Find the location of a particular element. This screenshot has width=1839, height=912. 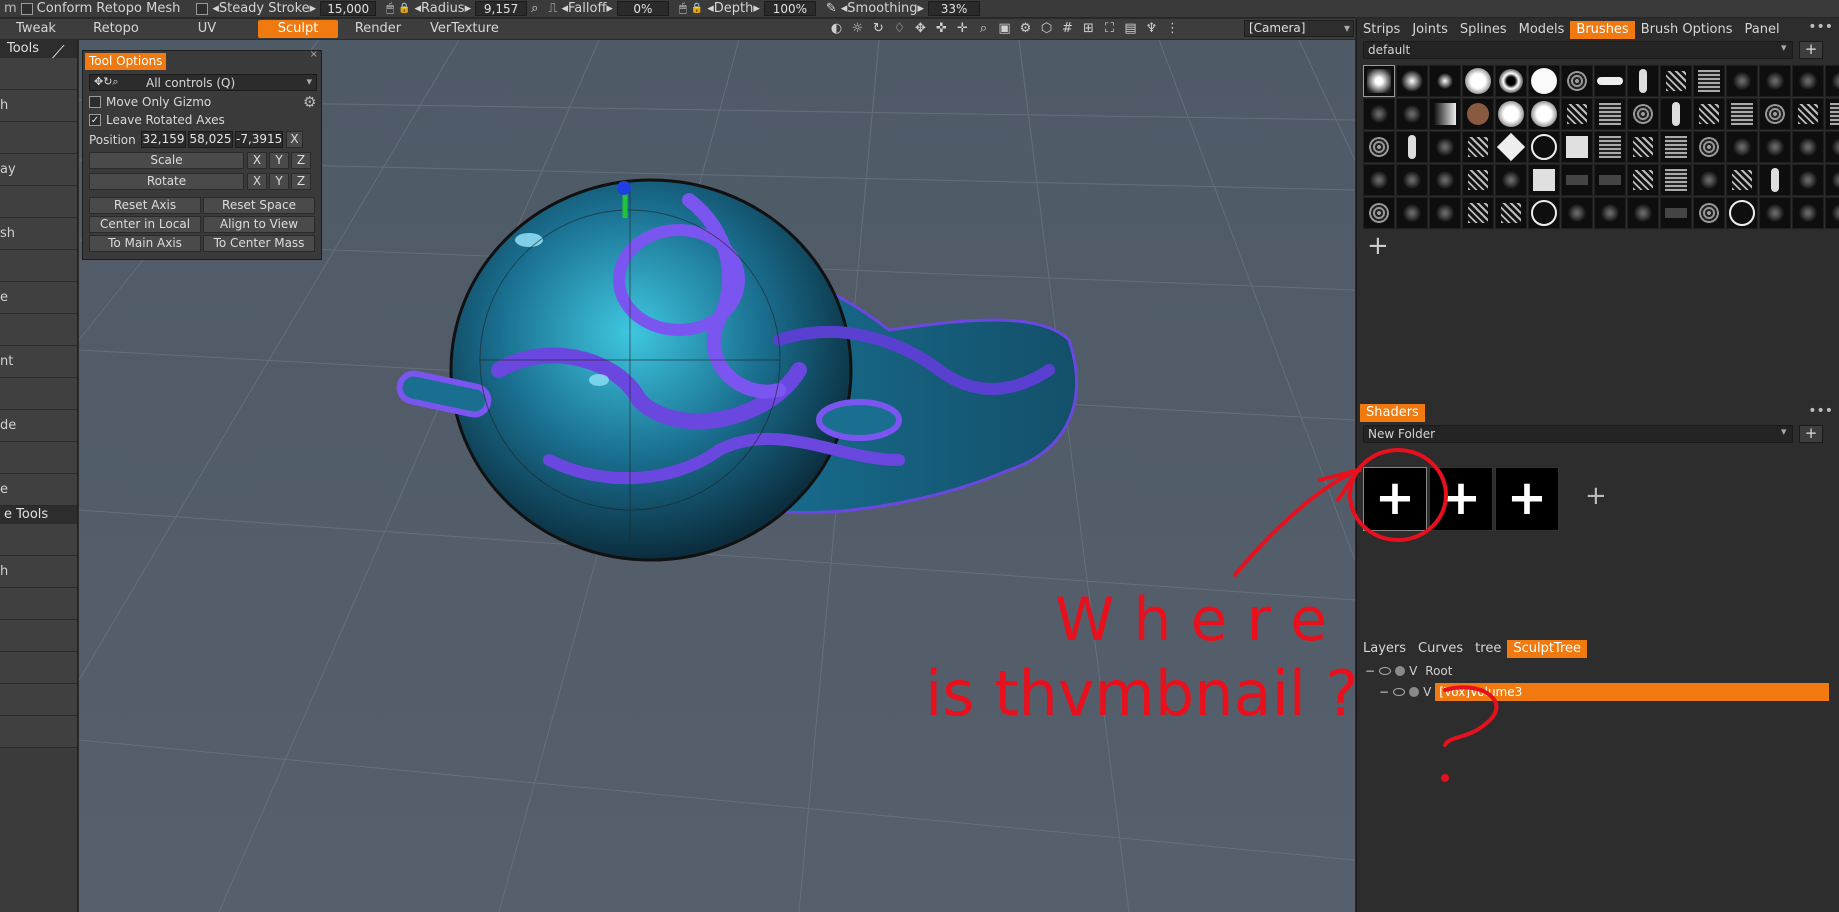

rotate-button: Rotate is located at coordinates (166, 181).